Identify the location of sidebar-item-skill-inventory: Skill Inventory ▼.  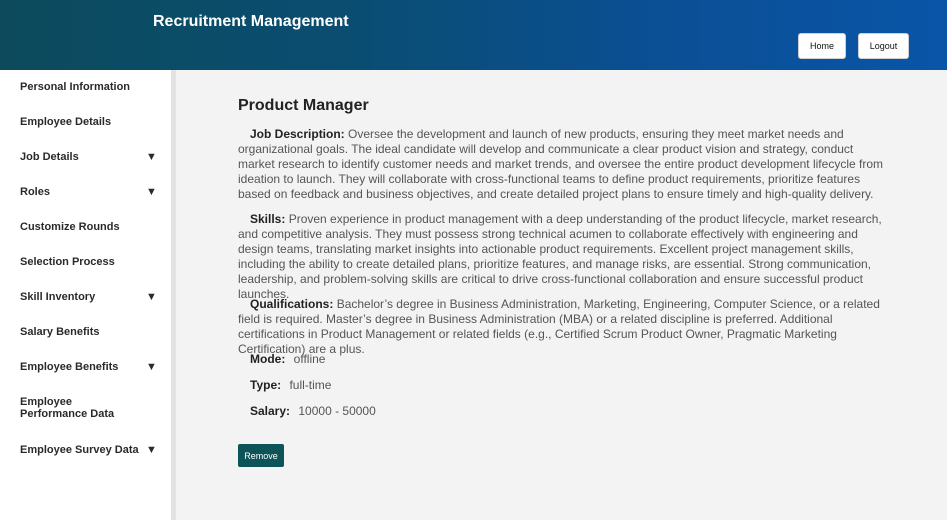
(90, 297).